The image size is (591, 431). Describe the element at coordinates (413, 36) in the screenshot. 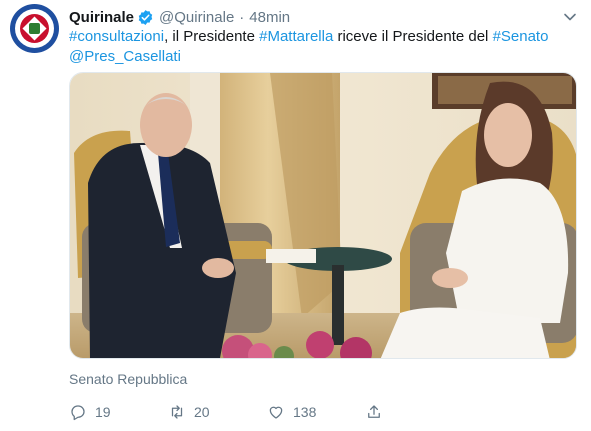

I see `text-segment: riceve il Presidente del` at that location.